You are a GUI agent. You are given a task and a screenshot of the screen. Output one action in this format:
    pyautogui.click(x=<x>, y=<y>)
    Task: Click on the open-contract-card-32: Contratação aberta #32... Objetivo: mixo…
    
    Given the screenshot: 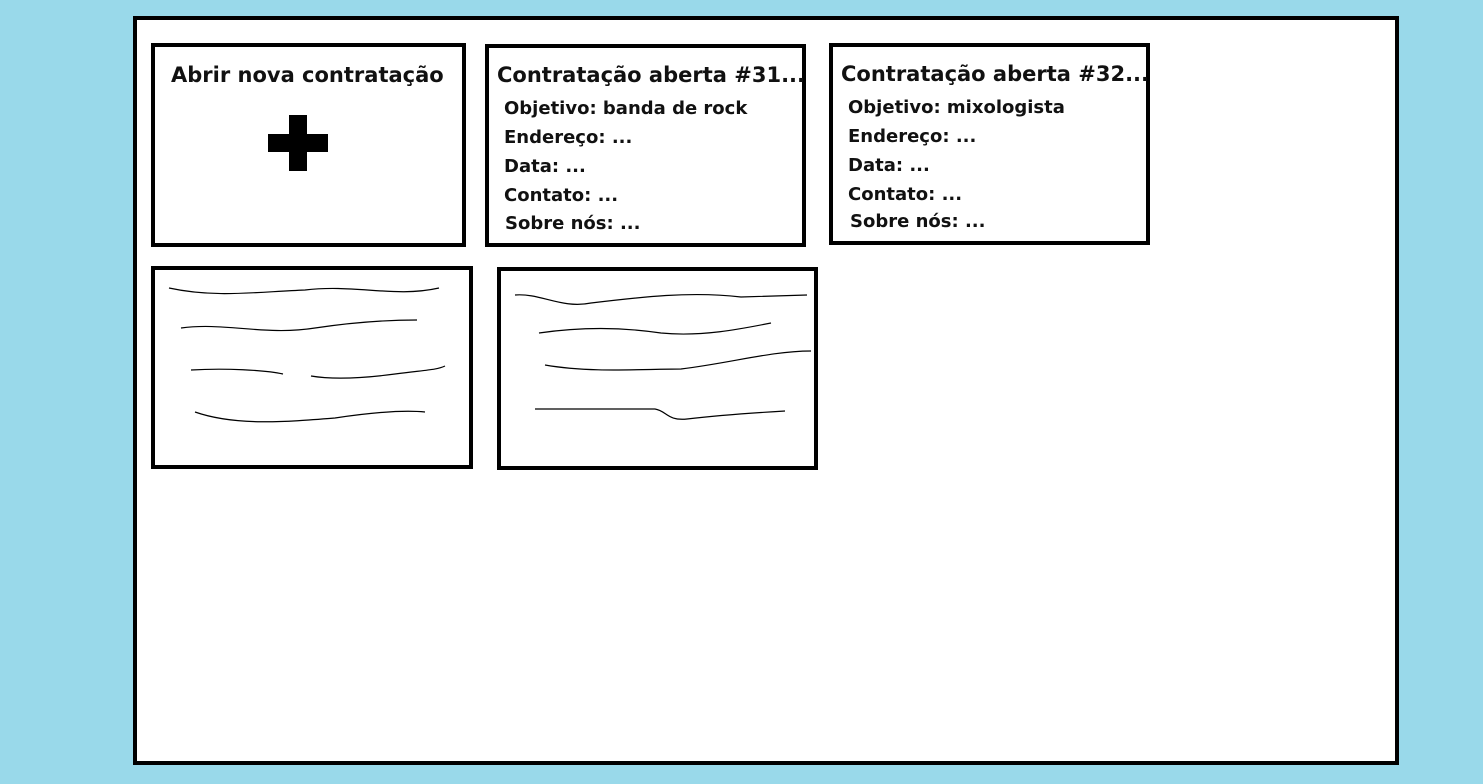 What is the action you would take?
    pyautogui.click(x=989, y=144)
    